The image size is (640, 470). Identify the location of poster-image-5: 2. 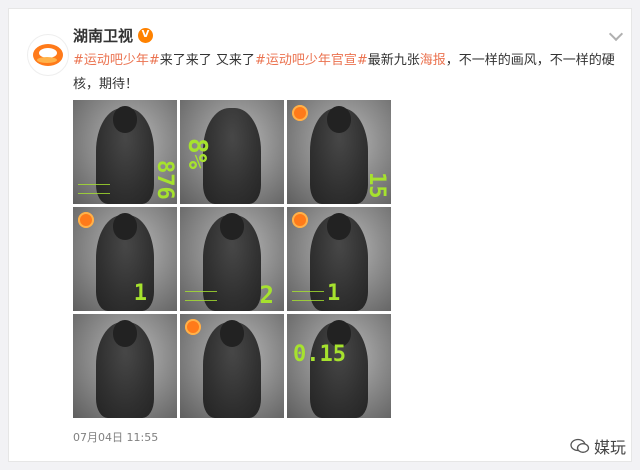
(232, 259).